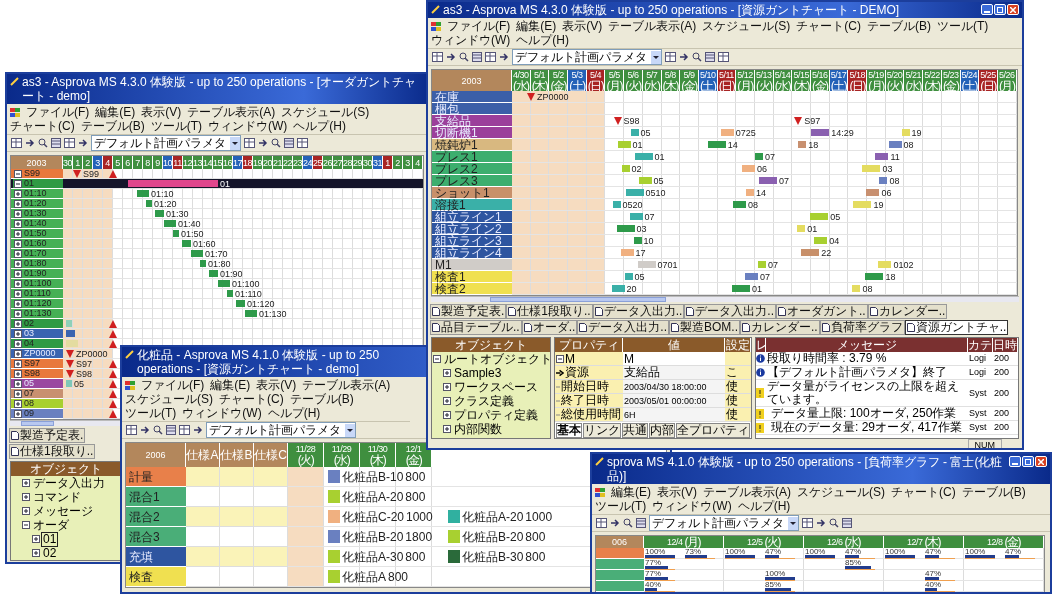 The height and width of the screenshot is (594, 1052). I want to click on tree-item: オーダ, so click(51, 525).